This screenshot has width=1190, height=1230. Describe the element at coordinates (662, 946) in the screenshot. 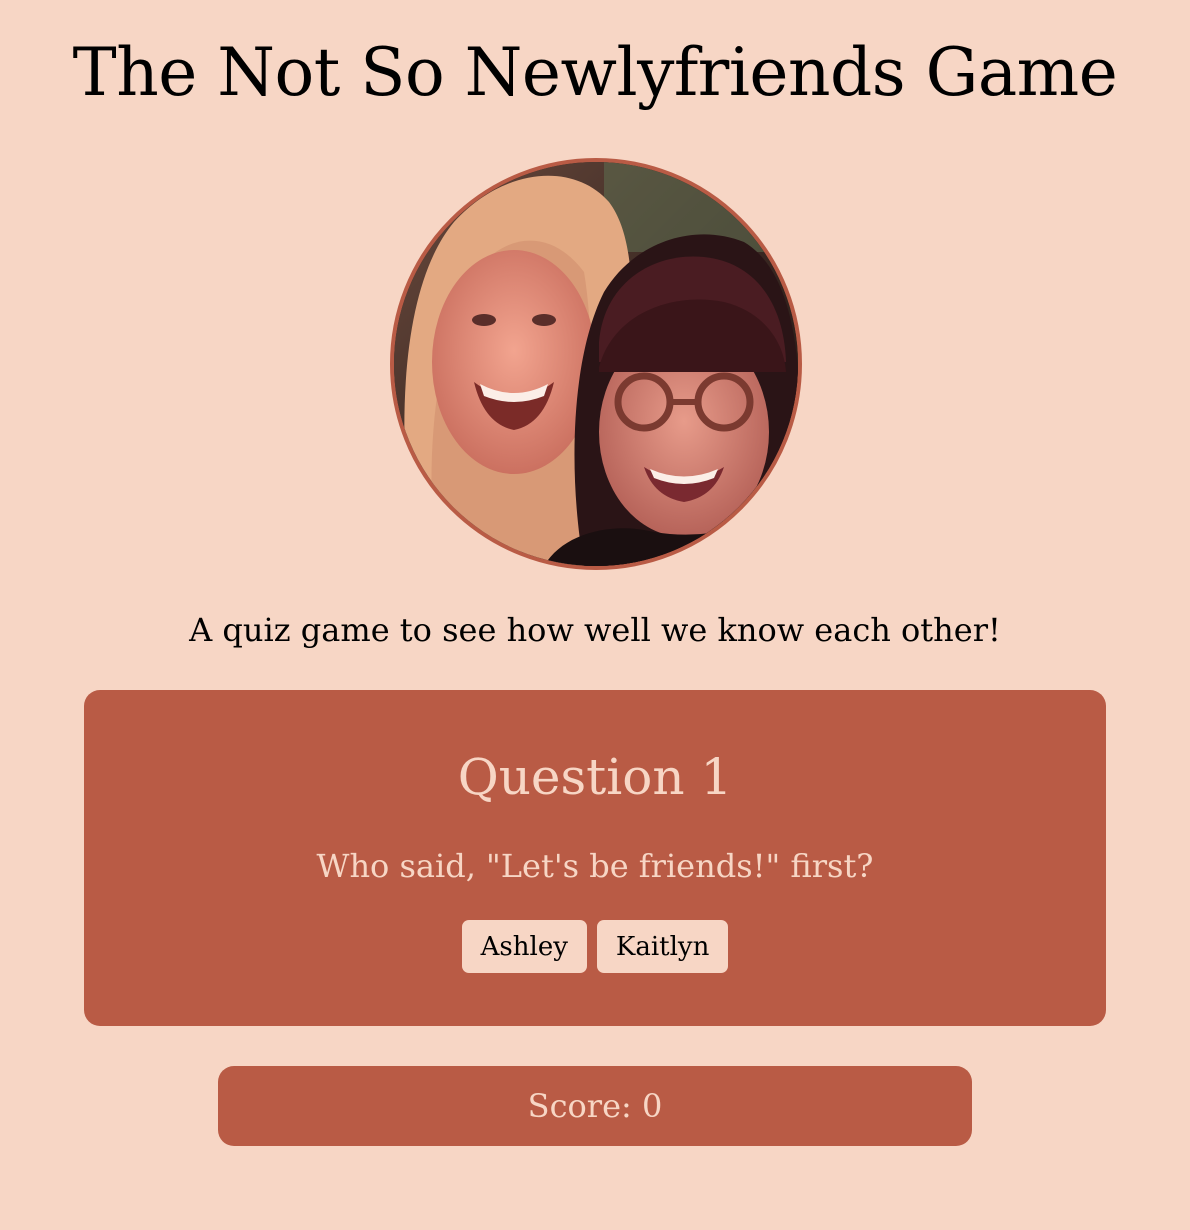

I see `answer-button-kaitlyn: Kaitlyn` at that location.